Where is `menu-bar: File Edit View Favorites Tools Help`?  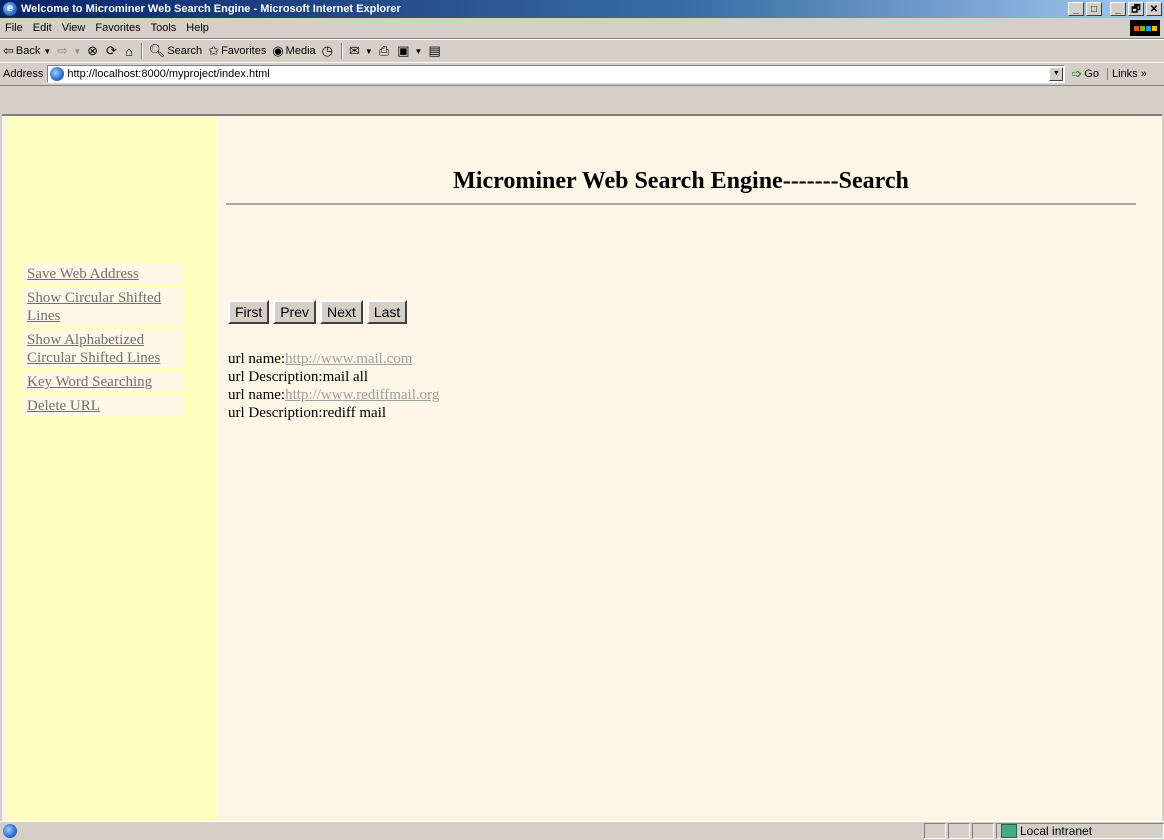 menu-bar: File Edit View Favorites Tools Help is located at coordinates (582, 28).